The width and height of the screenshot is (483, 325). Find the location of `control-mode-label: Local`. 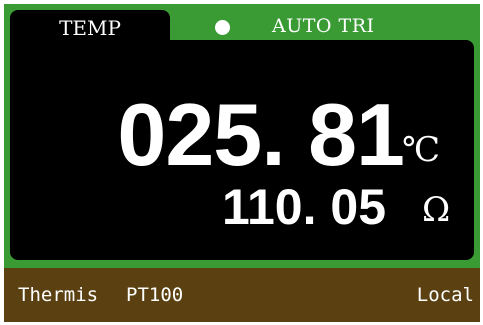

control-mode-label: Local is located at coordinates (445, 295).